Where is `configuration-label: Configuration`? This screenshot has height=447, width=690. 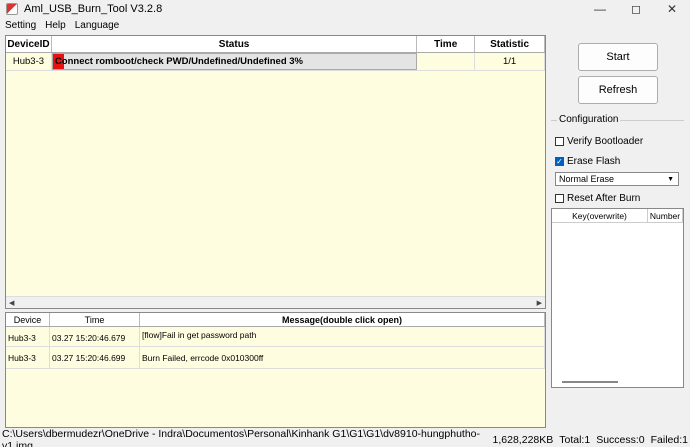 configuration-label: Configuration is located at coordinates (589, 119).